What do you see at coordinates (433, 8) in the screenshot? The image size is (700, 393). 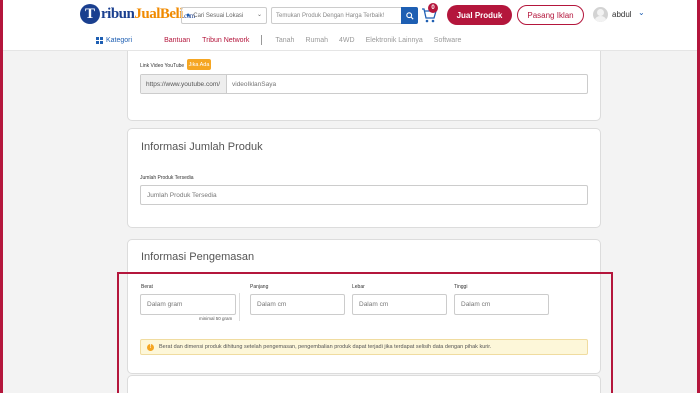 I see `cart-count-badge: 0` at bounding box center [433, 8].